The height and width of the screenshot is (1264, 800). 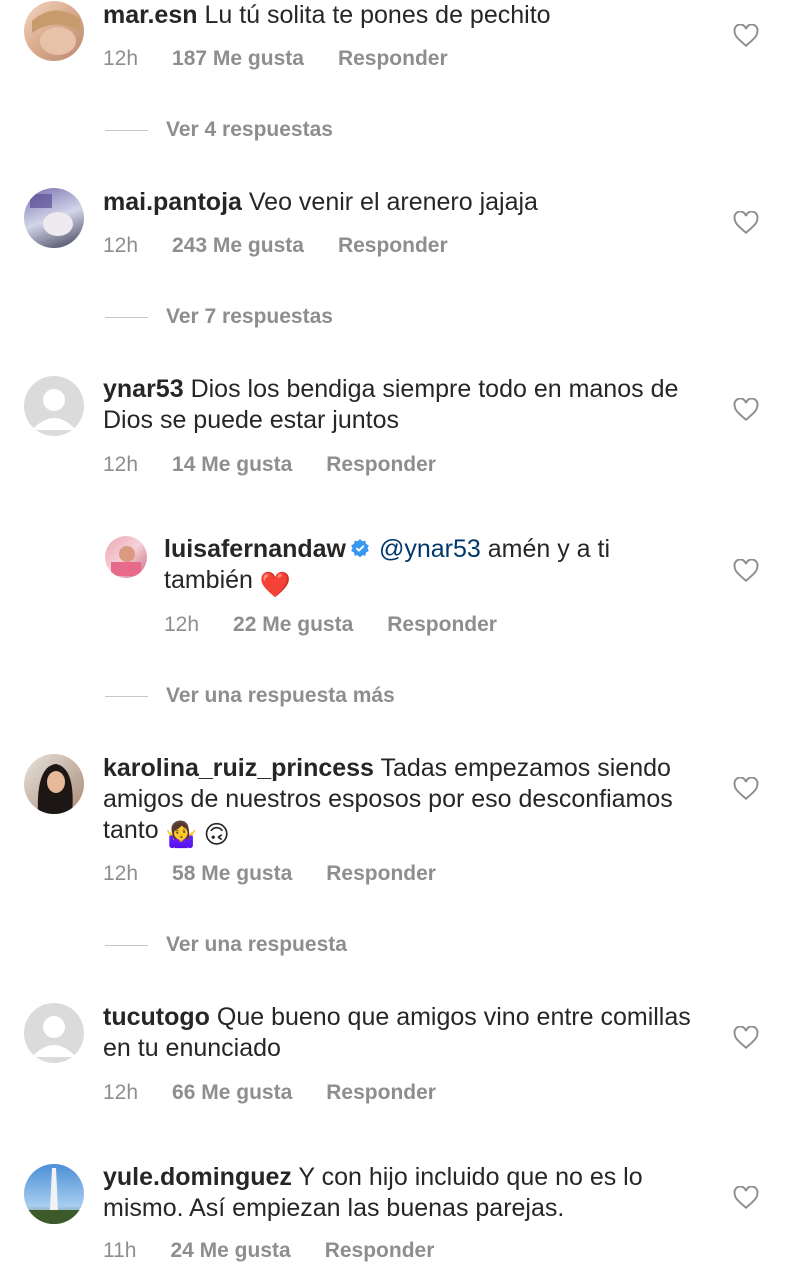 I want to click on comment-username: karolina_ruiz_princess, so click(x=238, y=768).